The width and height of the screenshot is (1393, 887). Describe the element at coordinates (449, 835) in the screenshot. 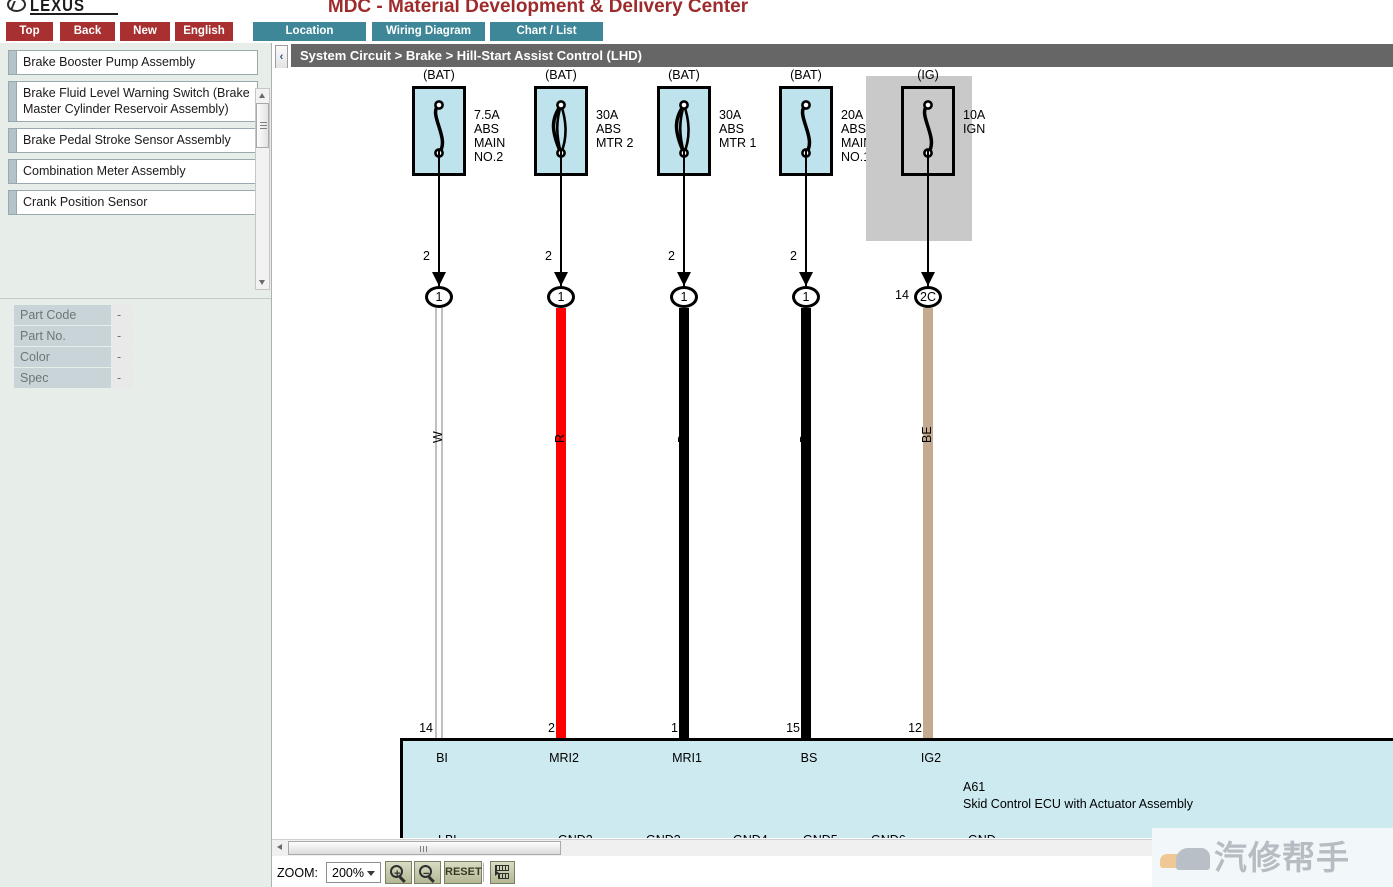

I see `ecu-ground-pin-label: LBL` at that location.